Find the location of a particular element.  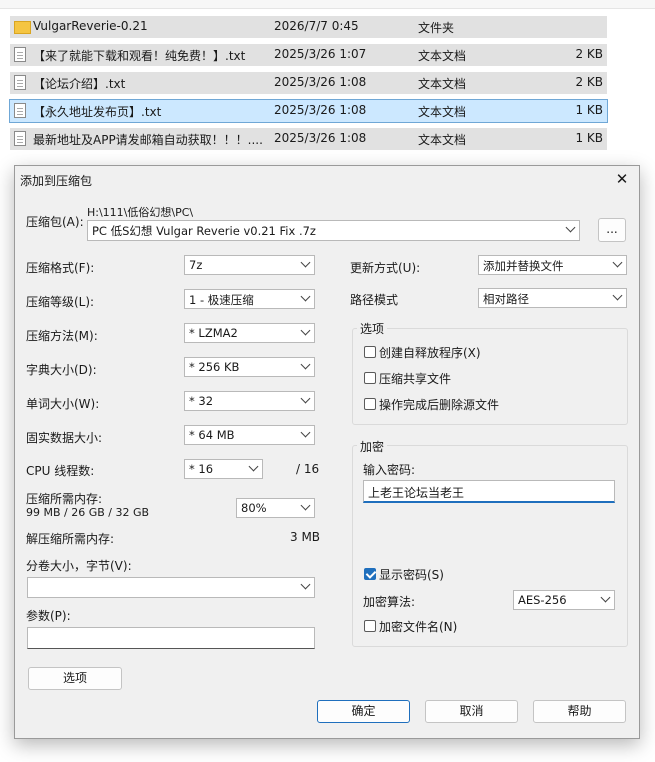

mem-percent-value: 80% is located at coordinates (254, 508).